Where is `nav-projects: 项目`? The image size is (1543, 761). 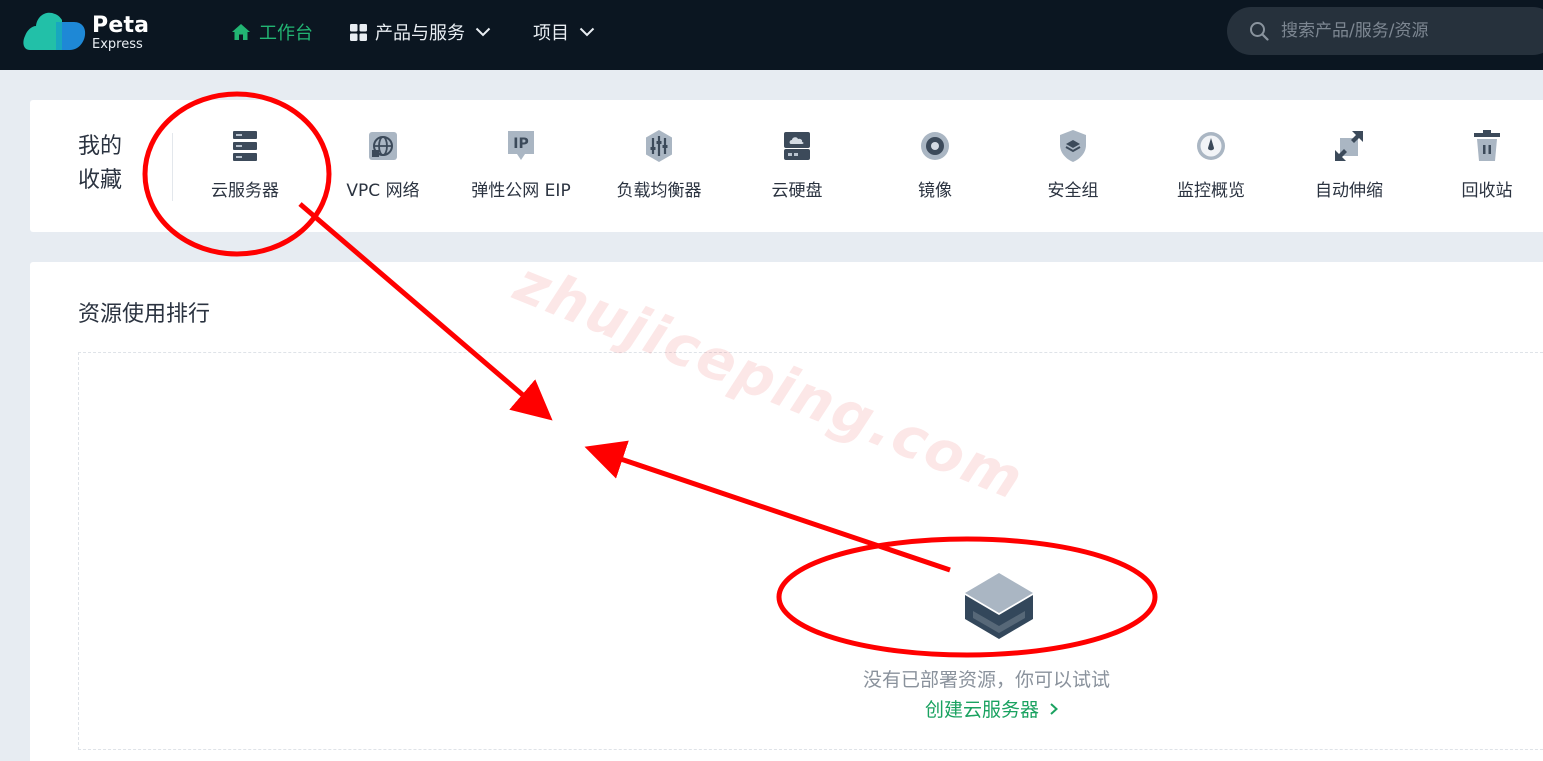
nav-projects: 项目 is located at coordinates (564, 32).